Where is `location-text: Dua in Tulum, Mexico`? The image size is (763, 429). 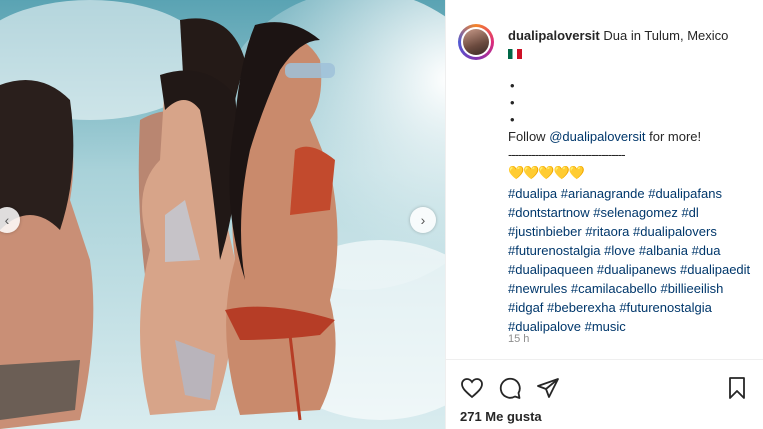 location-text: Dua in Tulum, Mexico is located at coordinates (666, 35).